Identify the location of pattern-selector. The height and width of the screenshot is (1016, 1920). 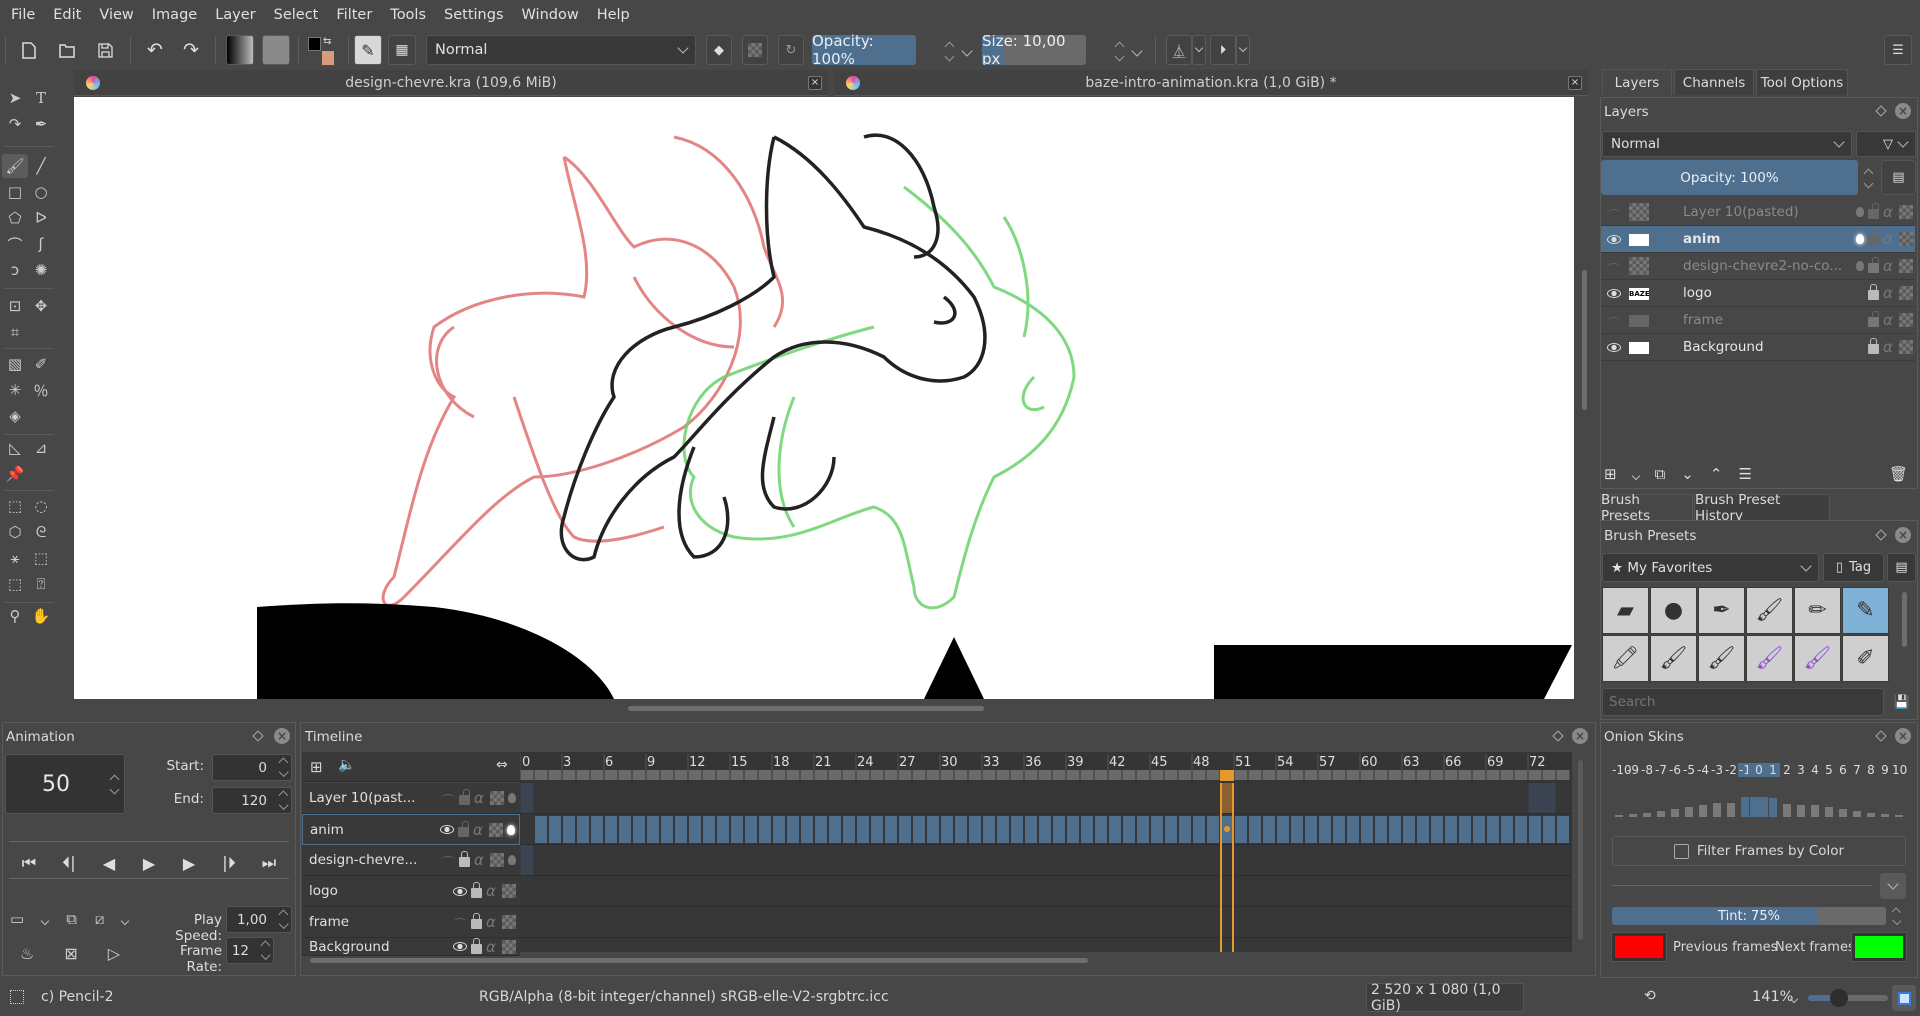
(276, 50).